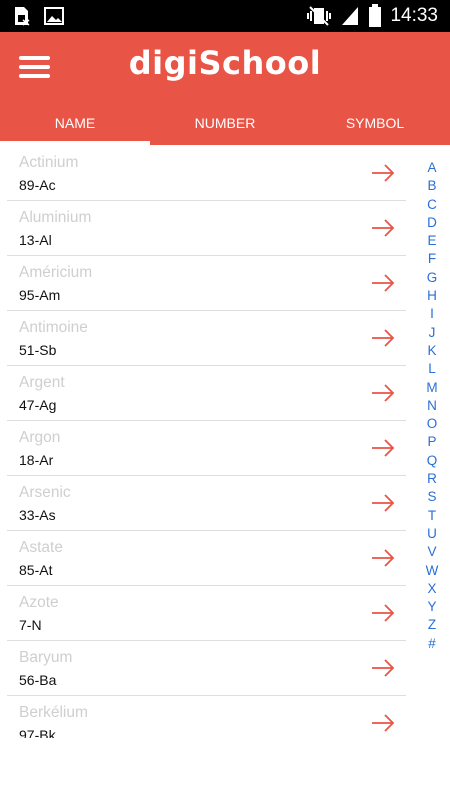 This screenshot has height=800, width=450. What do you see at coordinates (432, 278) in the screenshot?
I see `index-letter: G` at bounding box center [432, 278].